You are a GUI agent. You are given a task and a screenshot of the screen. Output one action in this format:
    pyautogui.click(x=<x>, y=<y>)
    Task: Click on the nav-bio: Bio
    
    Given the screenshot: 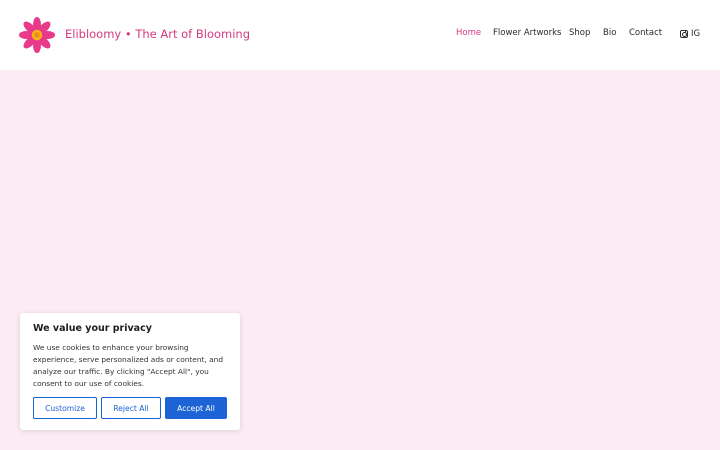 What is the action you would take?
    pyautogui.click(x=609, y=33)
    